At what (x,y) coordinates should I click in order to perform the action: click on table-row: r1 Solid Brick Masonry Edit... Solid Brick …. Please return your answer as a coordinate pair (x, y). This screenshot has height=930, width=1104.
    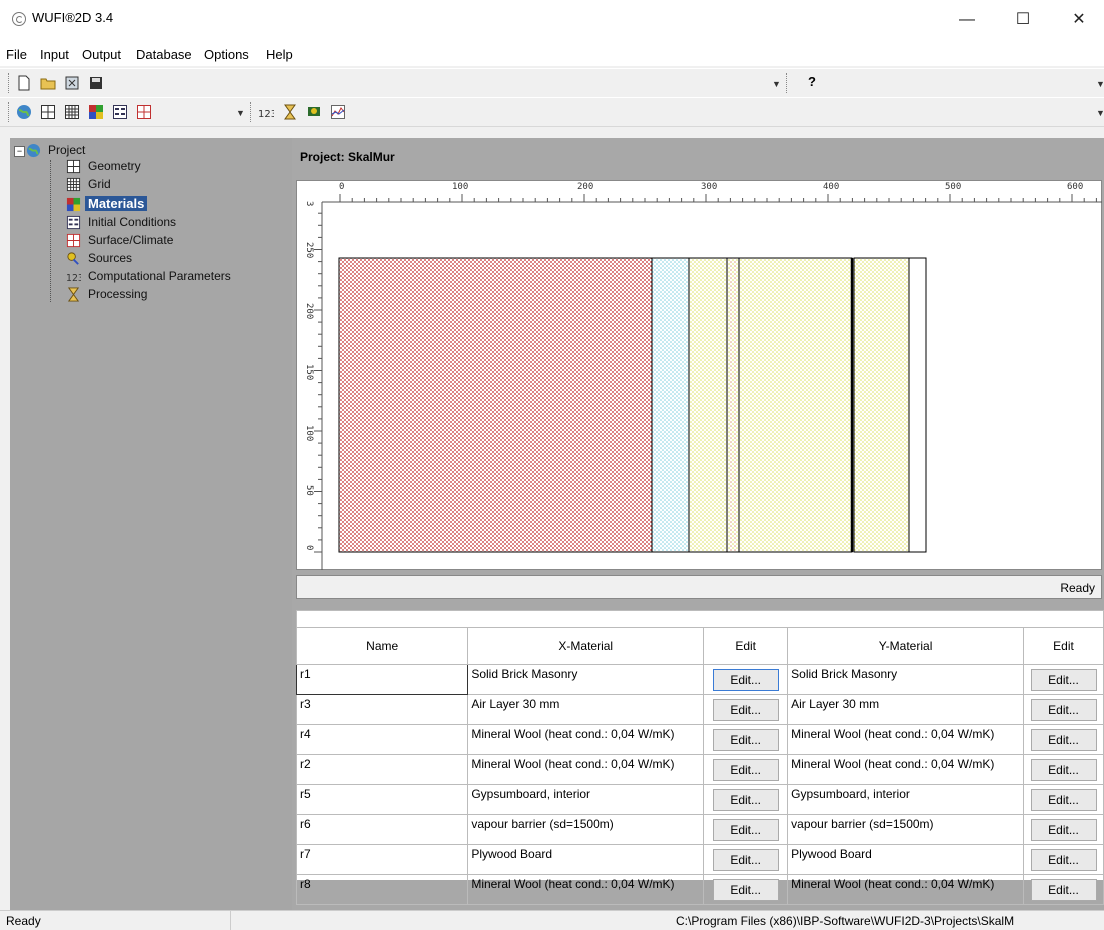
    Looking at the image, I should click on (699, 679).